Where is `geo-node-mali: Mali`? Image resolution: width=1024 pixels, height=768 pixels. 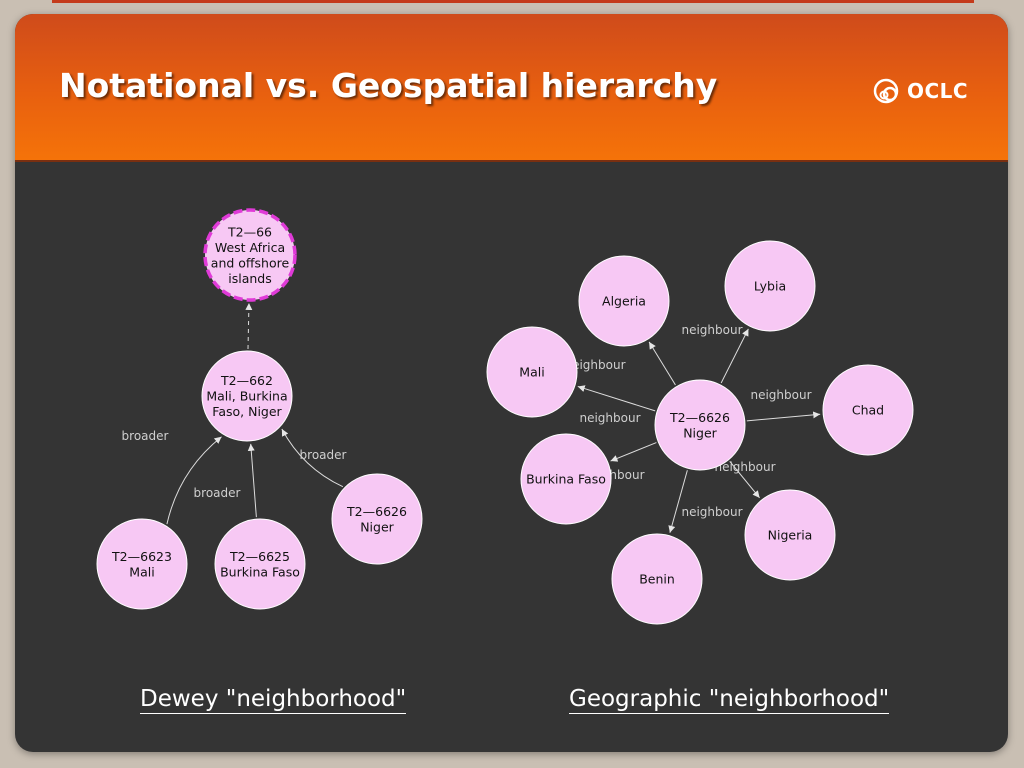 geo-node-mali: Mali is located at coordinates (532, 372).